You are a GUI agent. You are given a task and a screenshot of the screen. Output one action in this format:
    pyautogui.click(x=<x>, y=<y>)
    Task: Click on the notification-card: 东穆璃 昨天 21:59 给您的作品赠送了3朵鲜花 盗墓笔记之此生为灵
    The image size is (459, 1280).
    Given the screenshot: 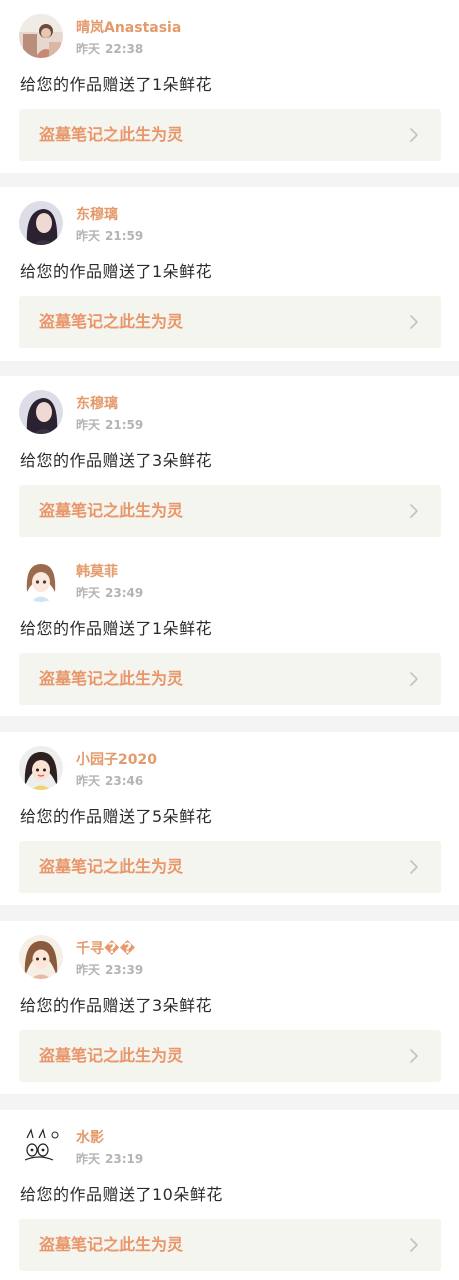 What is the action you would take?
    pyautogui.click(x=229, y=460)
    